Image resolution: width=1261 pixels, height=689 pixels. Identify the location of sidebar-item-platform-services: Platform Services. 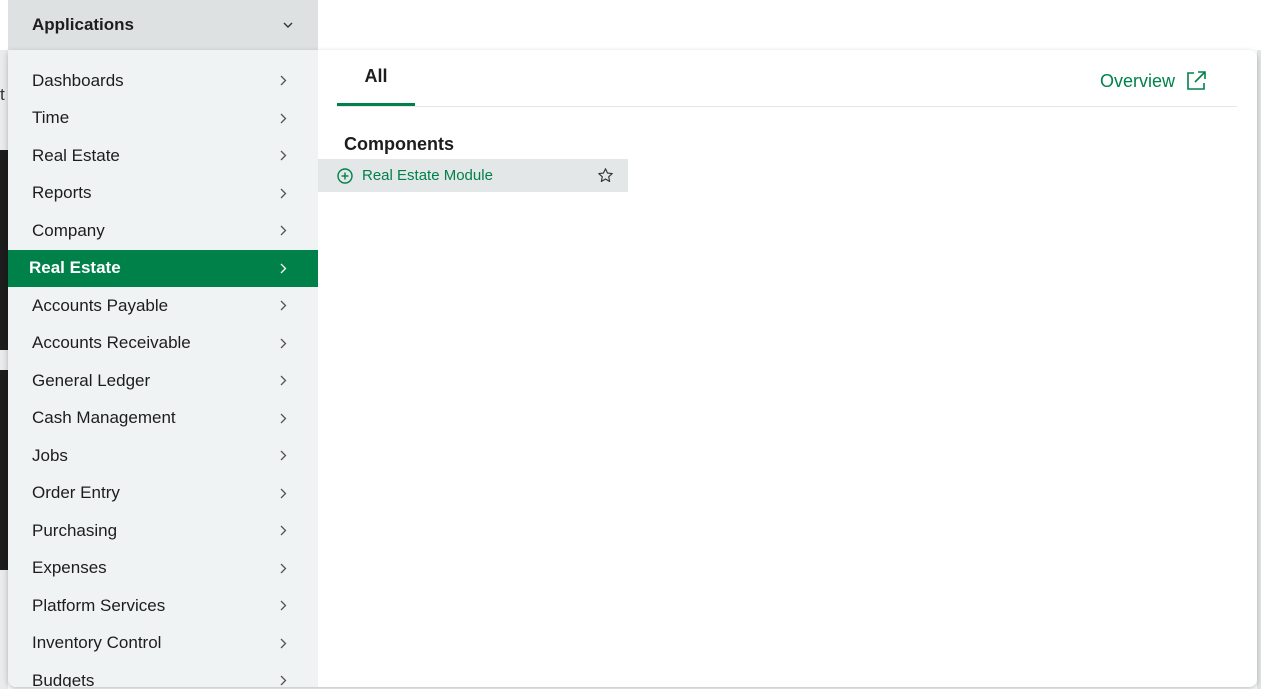
(163, 605).